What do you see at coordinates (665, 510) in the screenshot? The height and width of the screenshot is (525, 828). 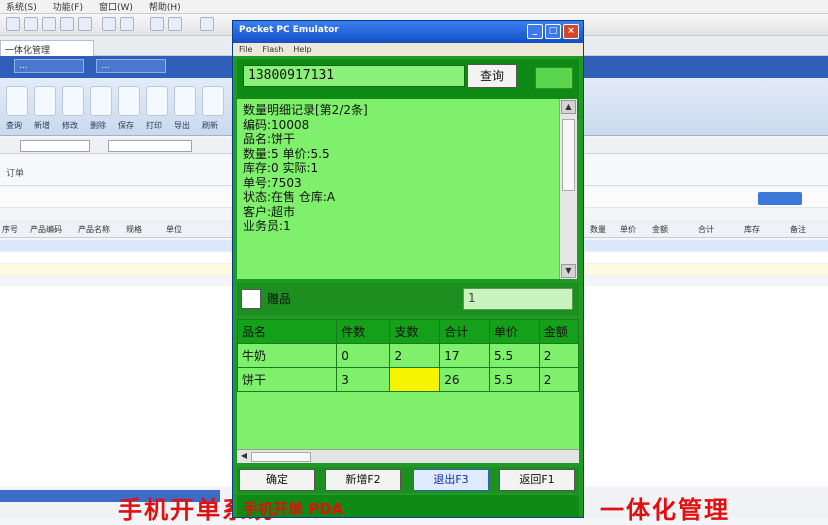 I see `overlay-caption-right: 一体化管理` at bounding box center [665, 510].